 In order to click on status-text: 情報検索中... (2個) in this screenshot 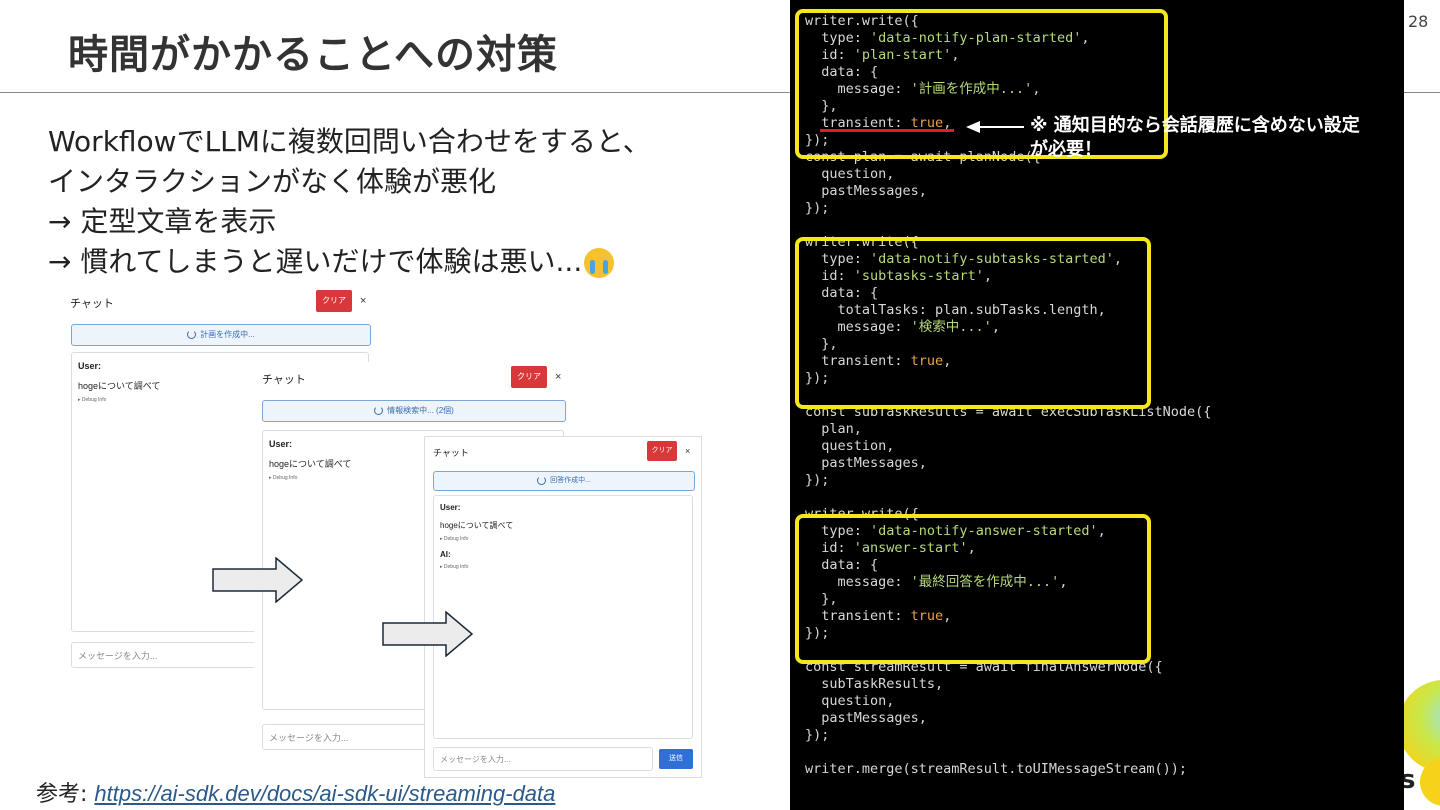, I will do `click(420, 410)`.